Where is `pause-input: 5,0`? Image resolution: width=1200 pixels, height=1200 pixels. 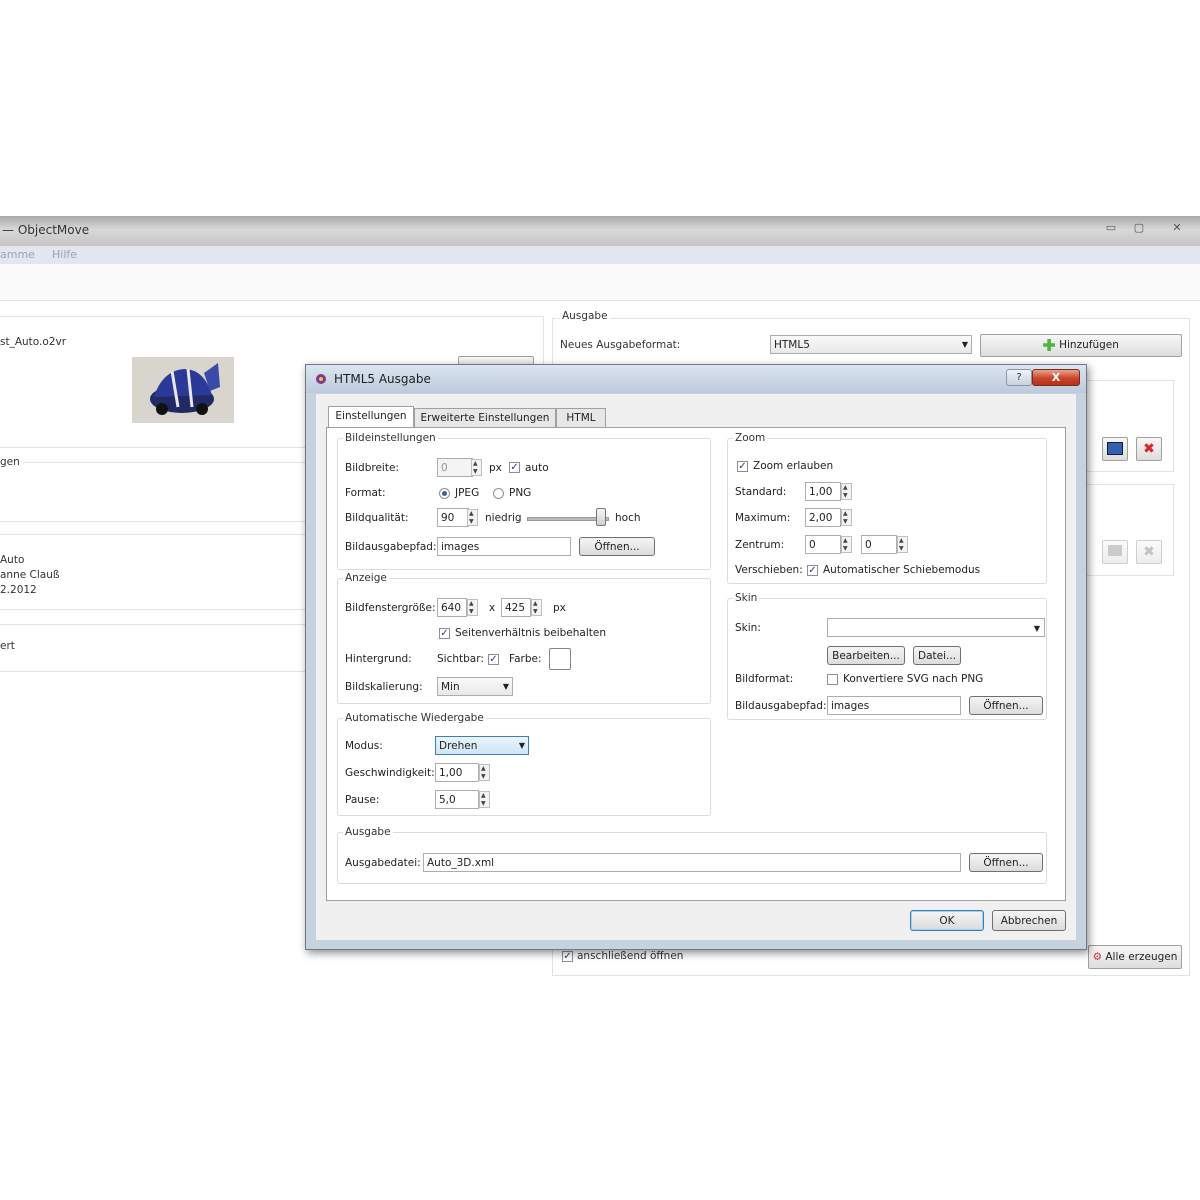 pause-input: 5,0 is located at coordinates (457, 799).